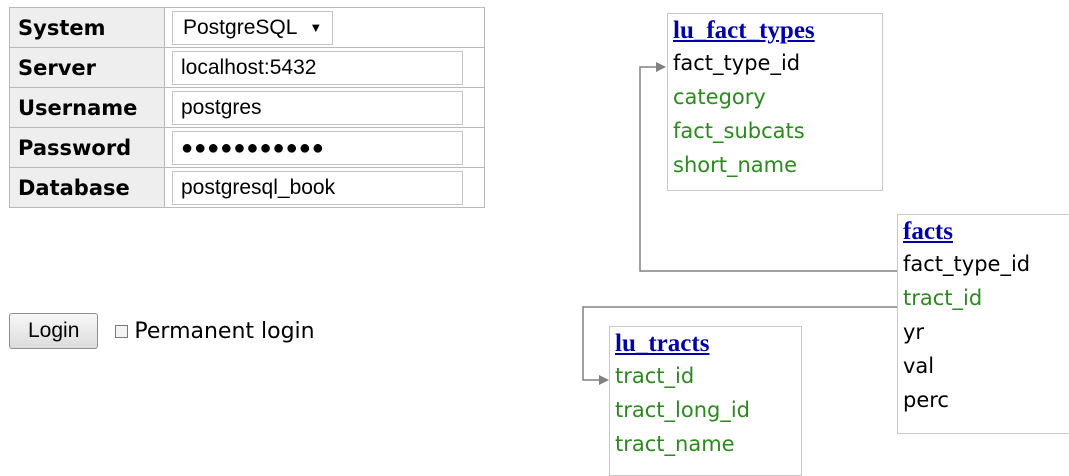 This screenshot has width=1069, height=476. I want to click on column-item: yr, so click(914, 332).